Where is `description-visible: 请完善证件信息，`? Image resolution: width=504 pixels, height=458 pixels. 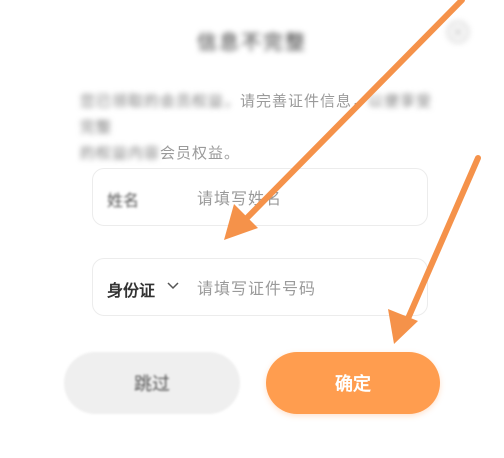 description-visible: 请完善证件信息， is located at coordinates (304, 101).